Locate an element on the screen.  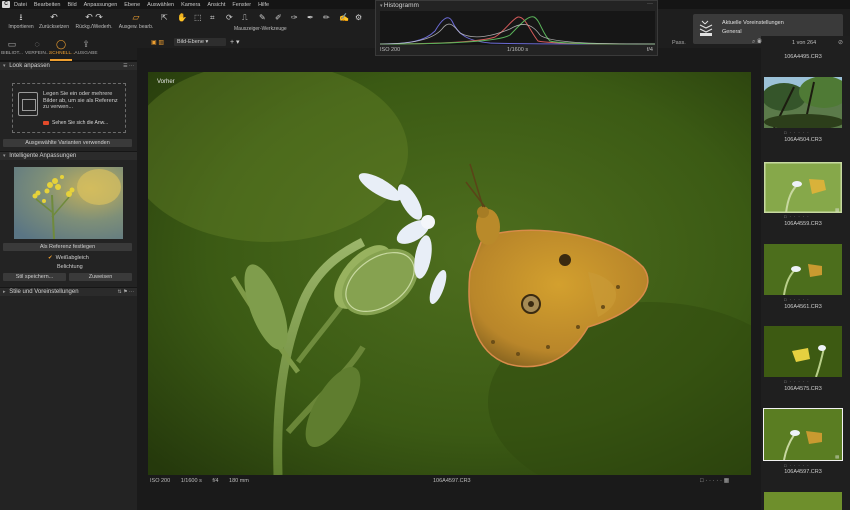
film-item is located at coordinates (803, 500).